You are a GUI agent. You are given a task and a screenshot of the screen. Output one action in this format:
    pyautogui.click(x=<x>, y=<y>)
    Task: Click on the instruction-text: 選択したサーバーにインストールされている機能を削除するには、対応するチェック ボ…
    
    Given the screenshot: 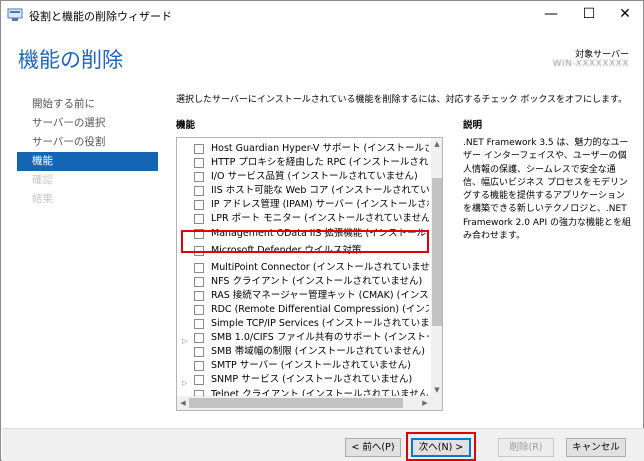 What is the action you would take?
    pyautogui.click(x=402, y=100)
    